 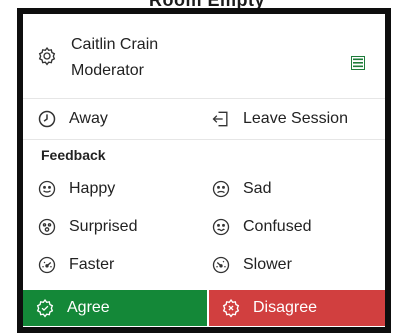 What do you see at coordinates (221, 189) in the screenshot?
I see `sad-icon` at bounding box center [221, 189].